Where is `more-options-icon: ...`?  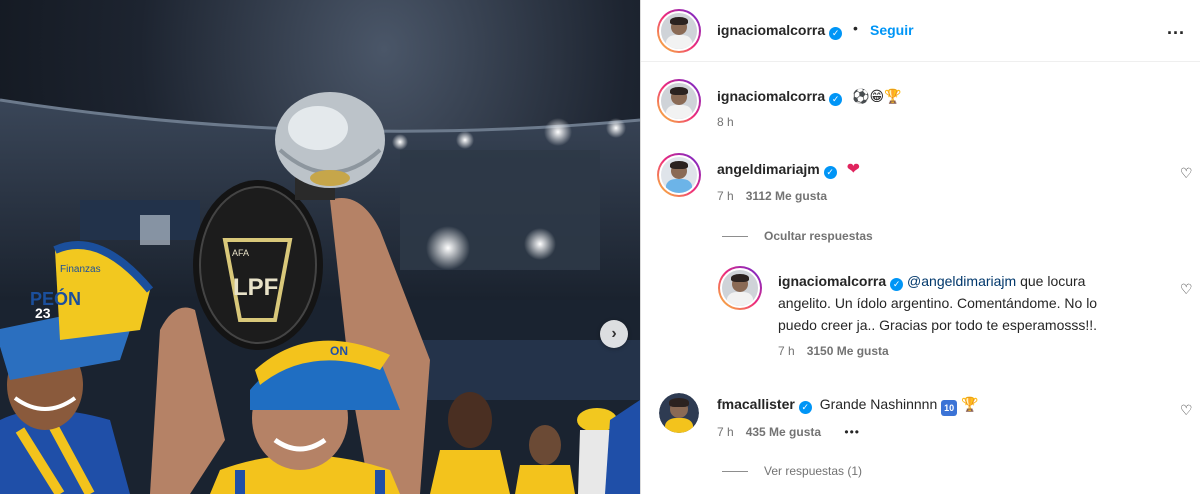 more-options-icon: ... is located at coordinates (1176, 28).